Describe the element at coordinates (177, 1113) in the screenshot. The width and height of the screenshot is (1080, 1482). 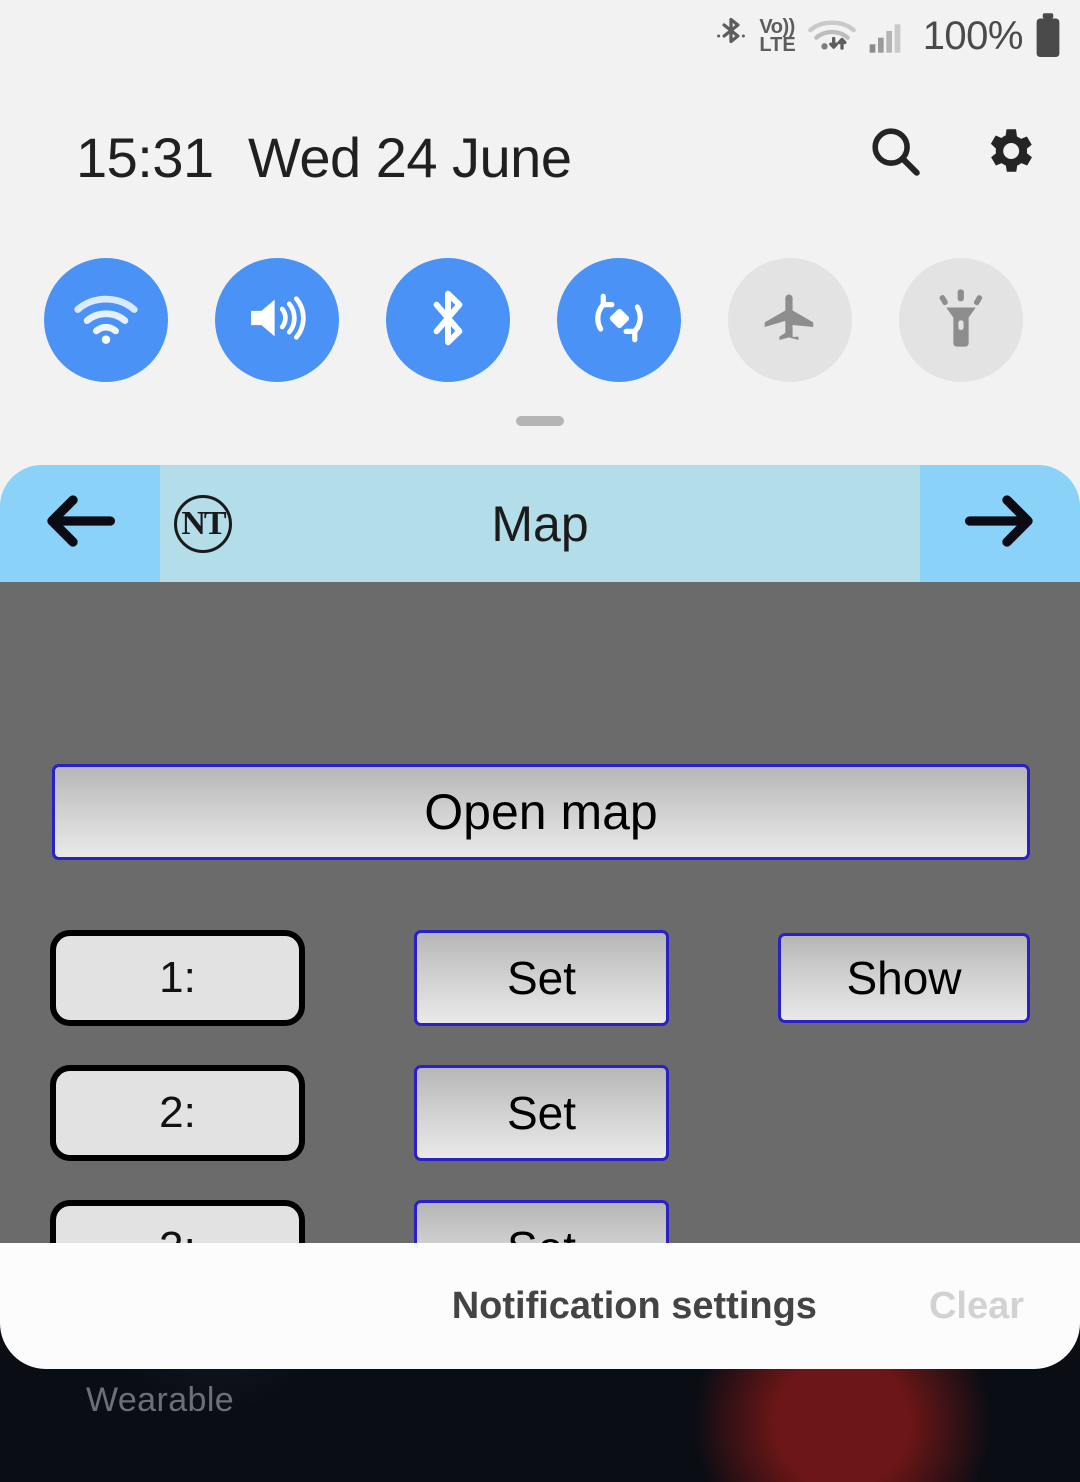
I see `waypoint-label-2: 2:` at that location.